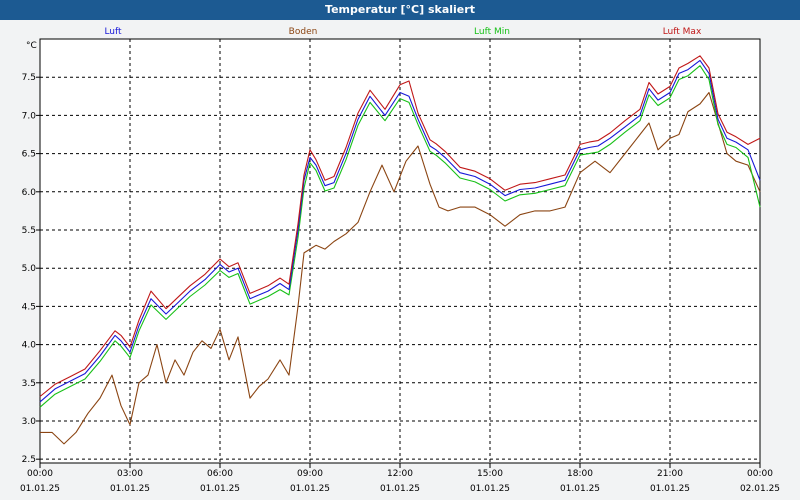 Image resolution: width=800 pixels, height=500 pixels. Describe the element at coordinates (490, 474) in the screenshot. I see `x-tick-time: 15:00` at that location.